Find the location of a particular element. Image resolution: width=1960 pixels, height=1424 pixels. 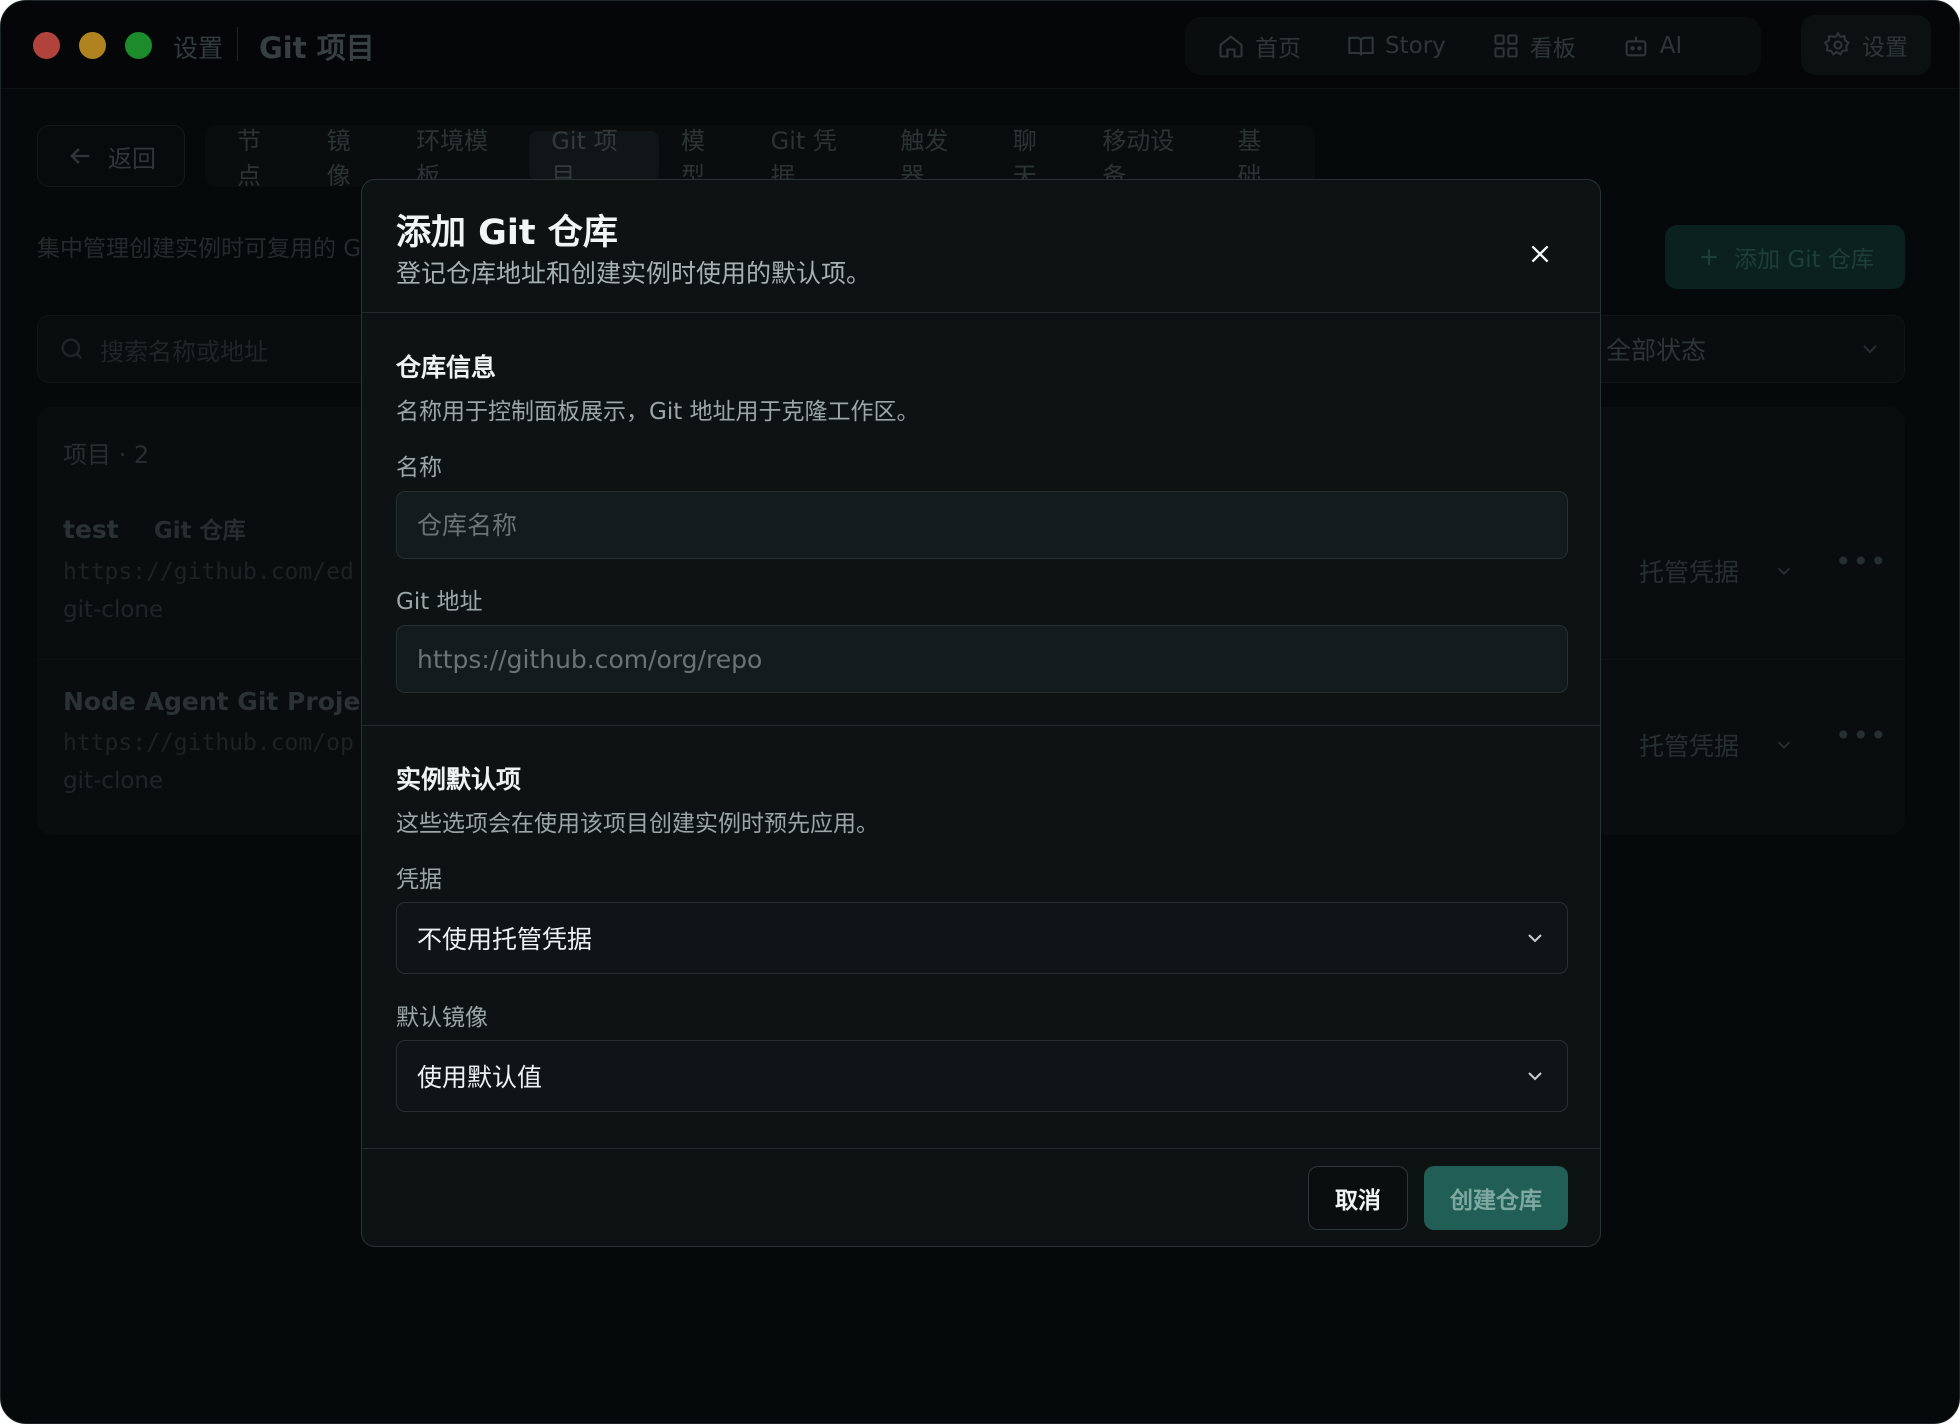

repo-info-section-title: 仓库信息 is located at coordinates (446, 367).